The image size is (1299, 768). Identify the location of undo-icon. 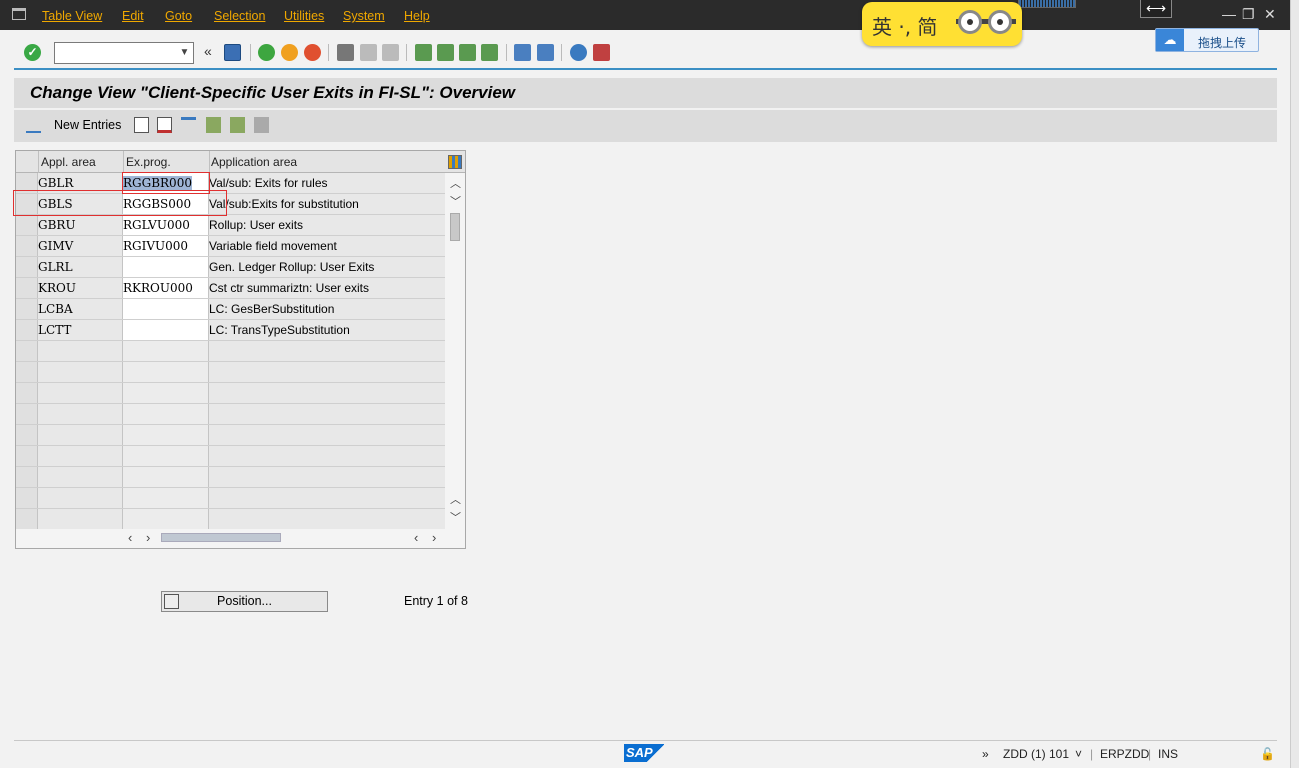
(188, 125).